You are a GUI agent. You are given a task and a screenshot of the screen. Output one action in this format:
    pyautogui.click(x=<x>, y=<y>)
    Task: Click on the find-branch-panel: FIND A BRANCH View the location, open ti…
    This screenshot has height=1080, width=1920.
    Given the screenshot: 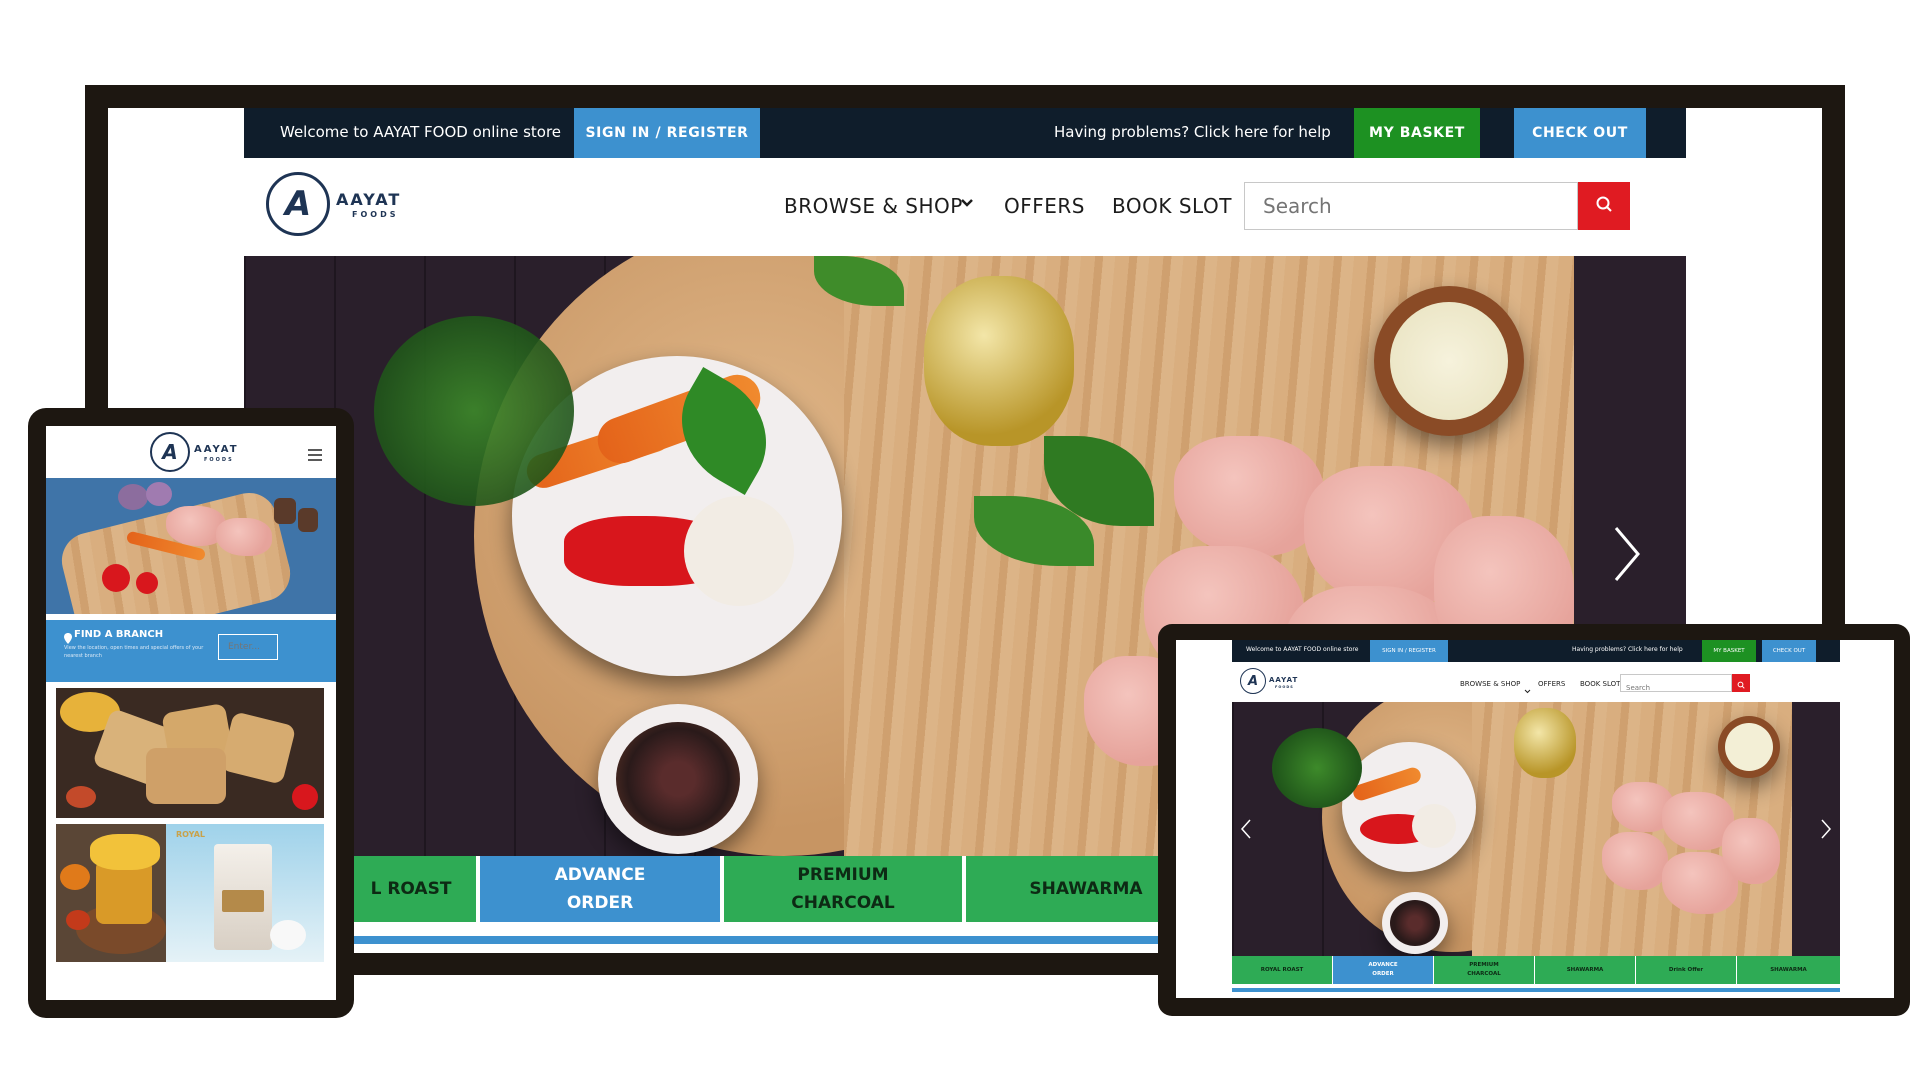 What is the action you would take?
    pyautogui.click(x=191, y=651)
    